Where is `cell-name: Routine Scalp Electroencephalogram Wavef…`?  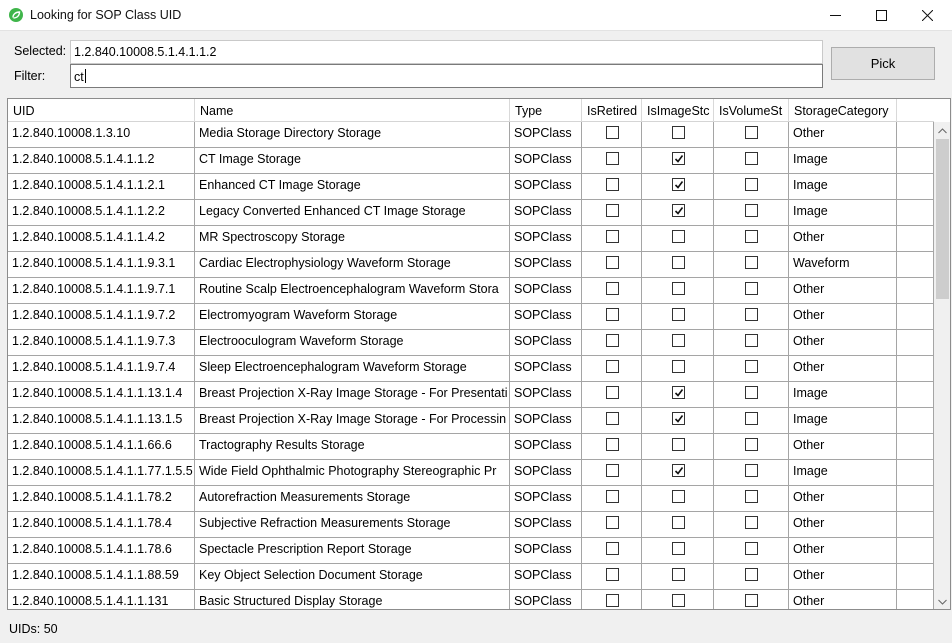 cell-name: Routine Scalp Electroencephalogram Wavef… is located at coordinates (352, 291).